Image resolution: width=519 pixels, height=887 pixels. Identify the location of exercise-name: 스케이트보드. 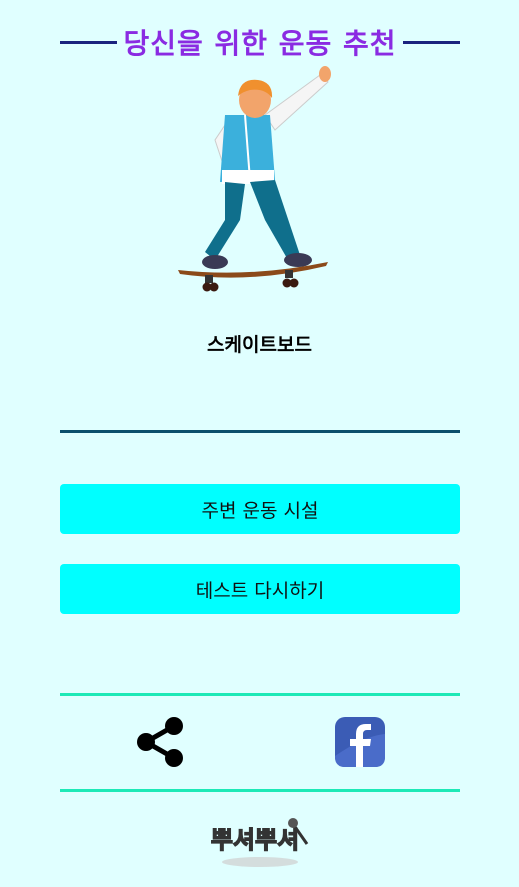
(259, 345).